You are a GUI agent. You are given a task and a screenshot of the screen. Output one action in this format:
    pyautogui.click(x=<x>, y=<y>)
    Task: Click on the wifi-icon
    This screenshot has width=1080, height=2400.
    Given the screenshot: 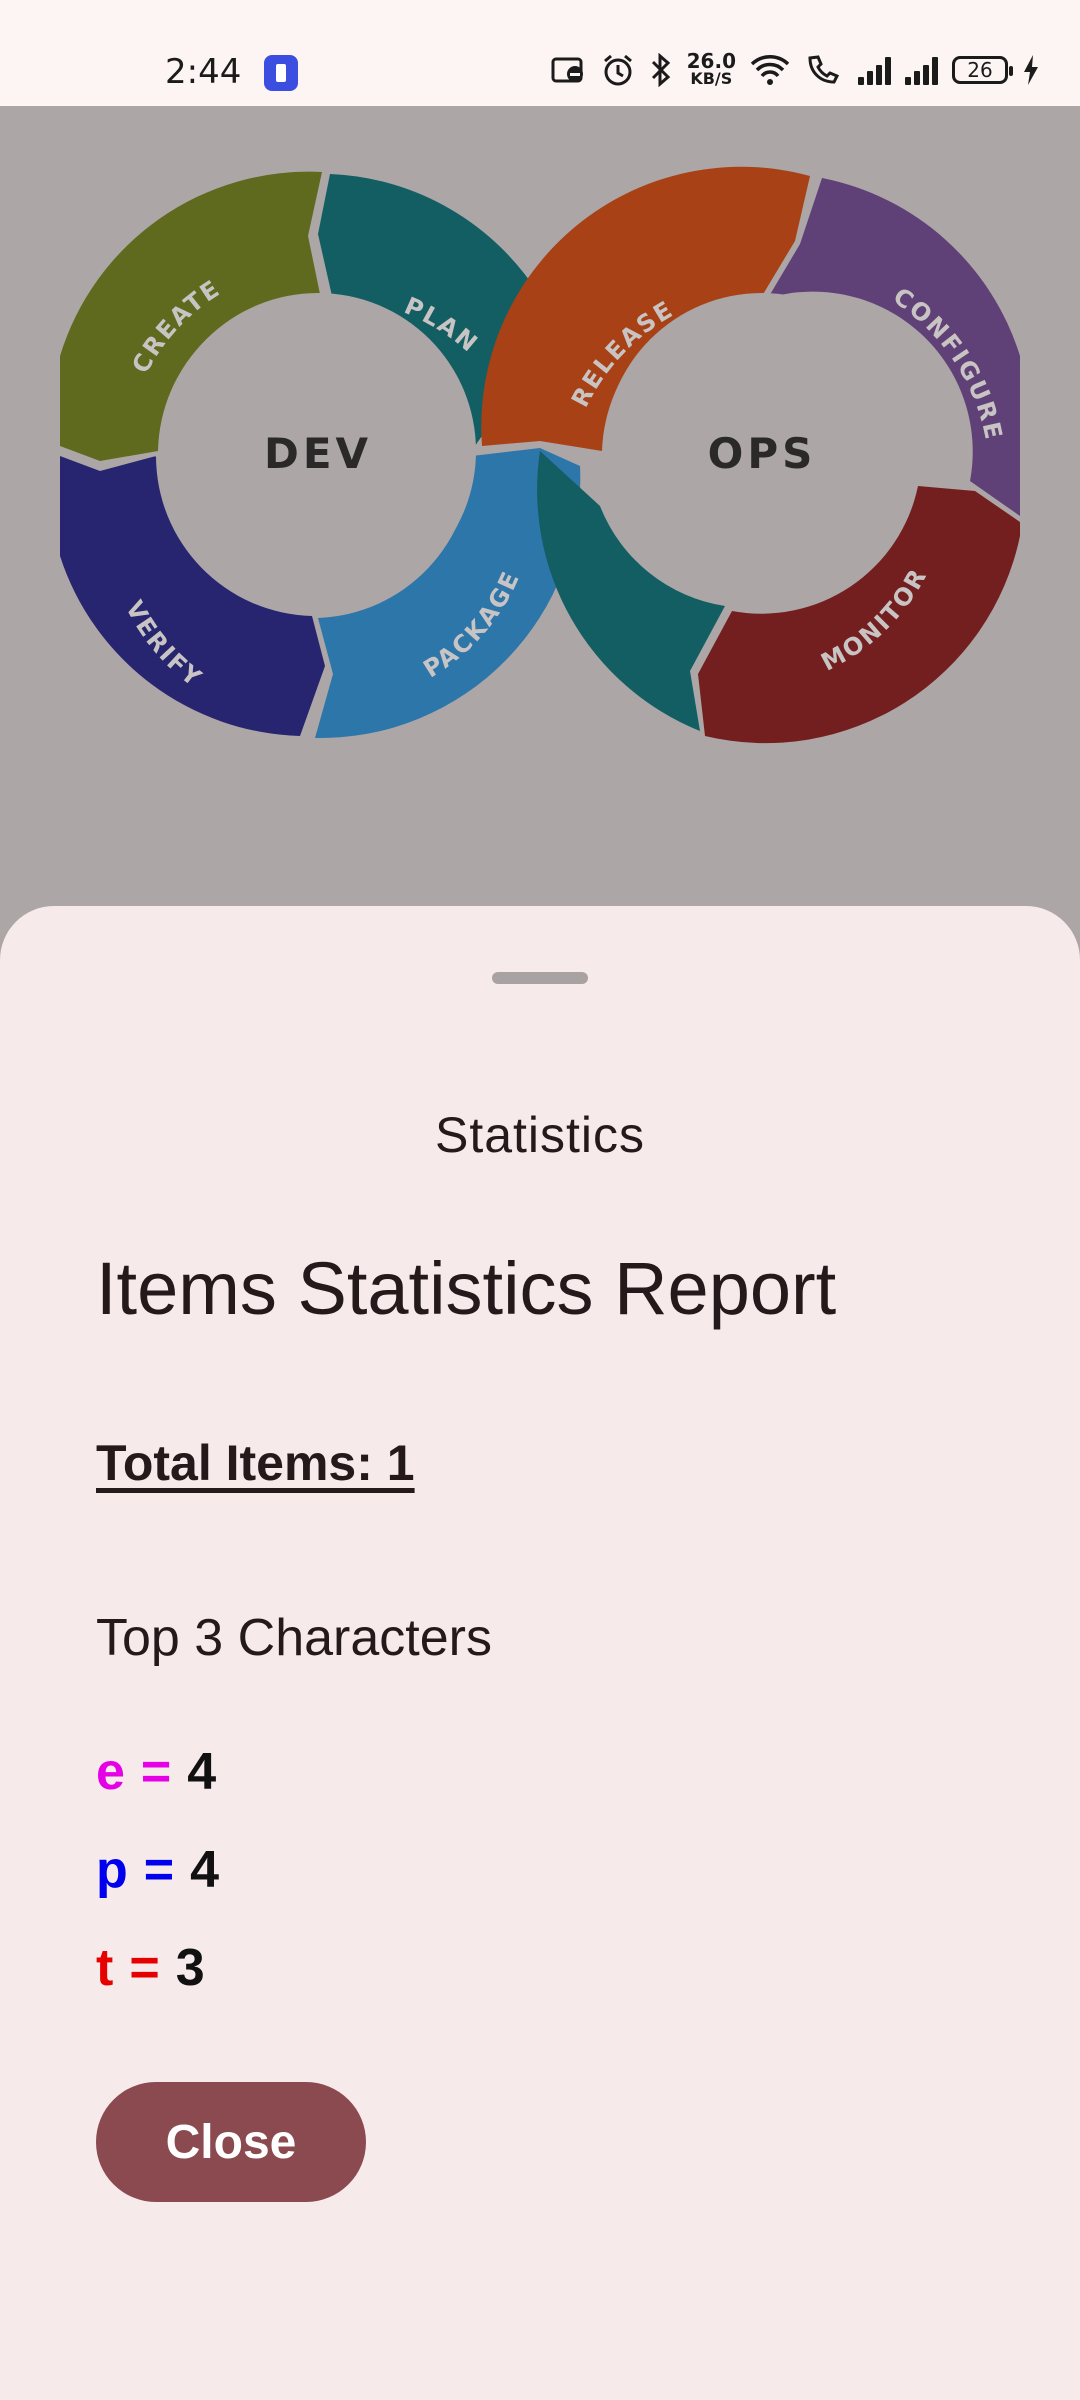 What is the action you would take?
    pyautogui.click(x=770, y=70)
    